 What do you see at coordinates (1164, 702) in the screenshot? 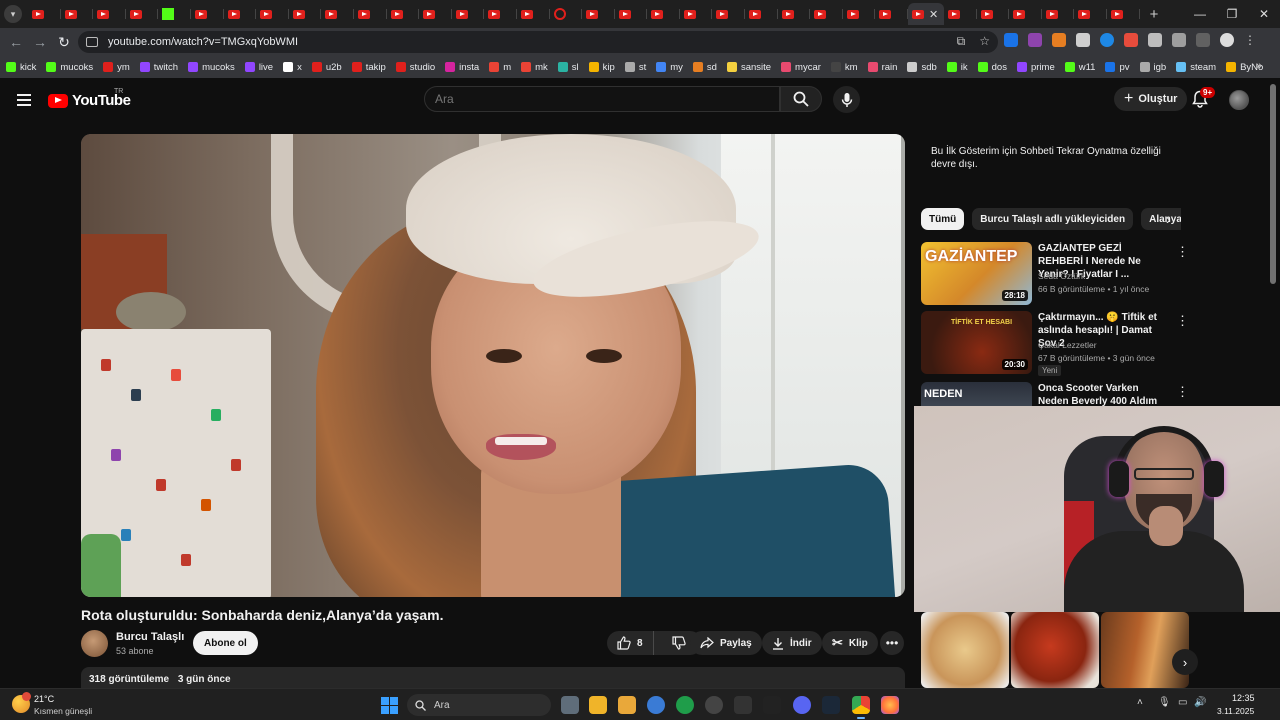
I see `microphone-icon: 🎙` at bounding box center [1164, 702].